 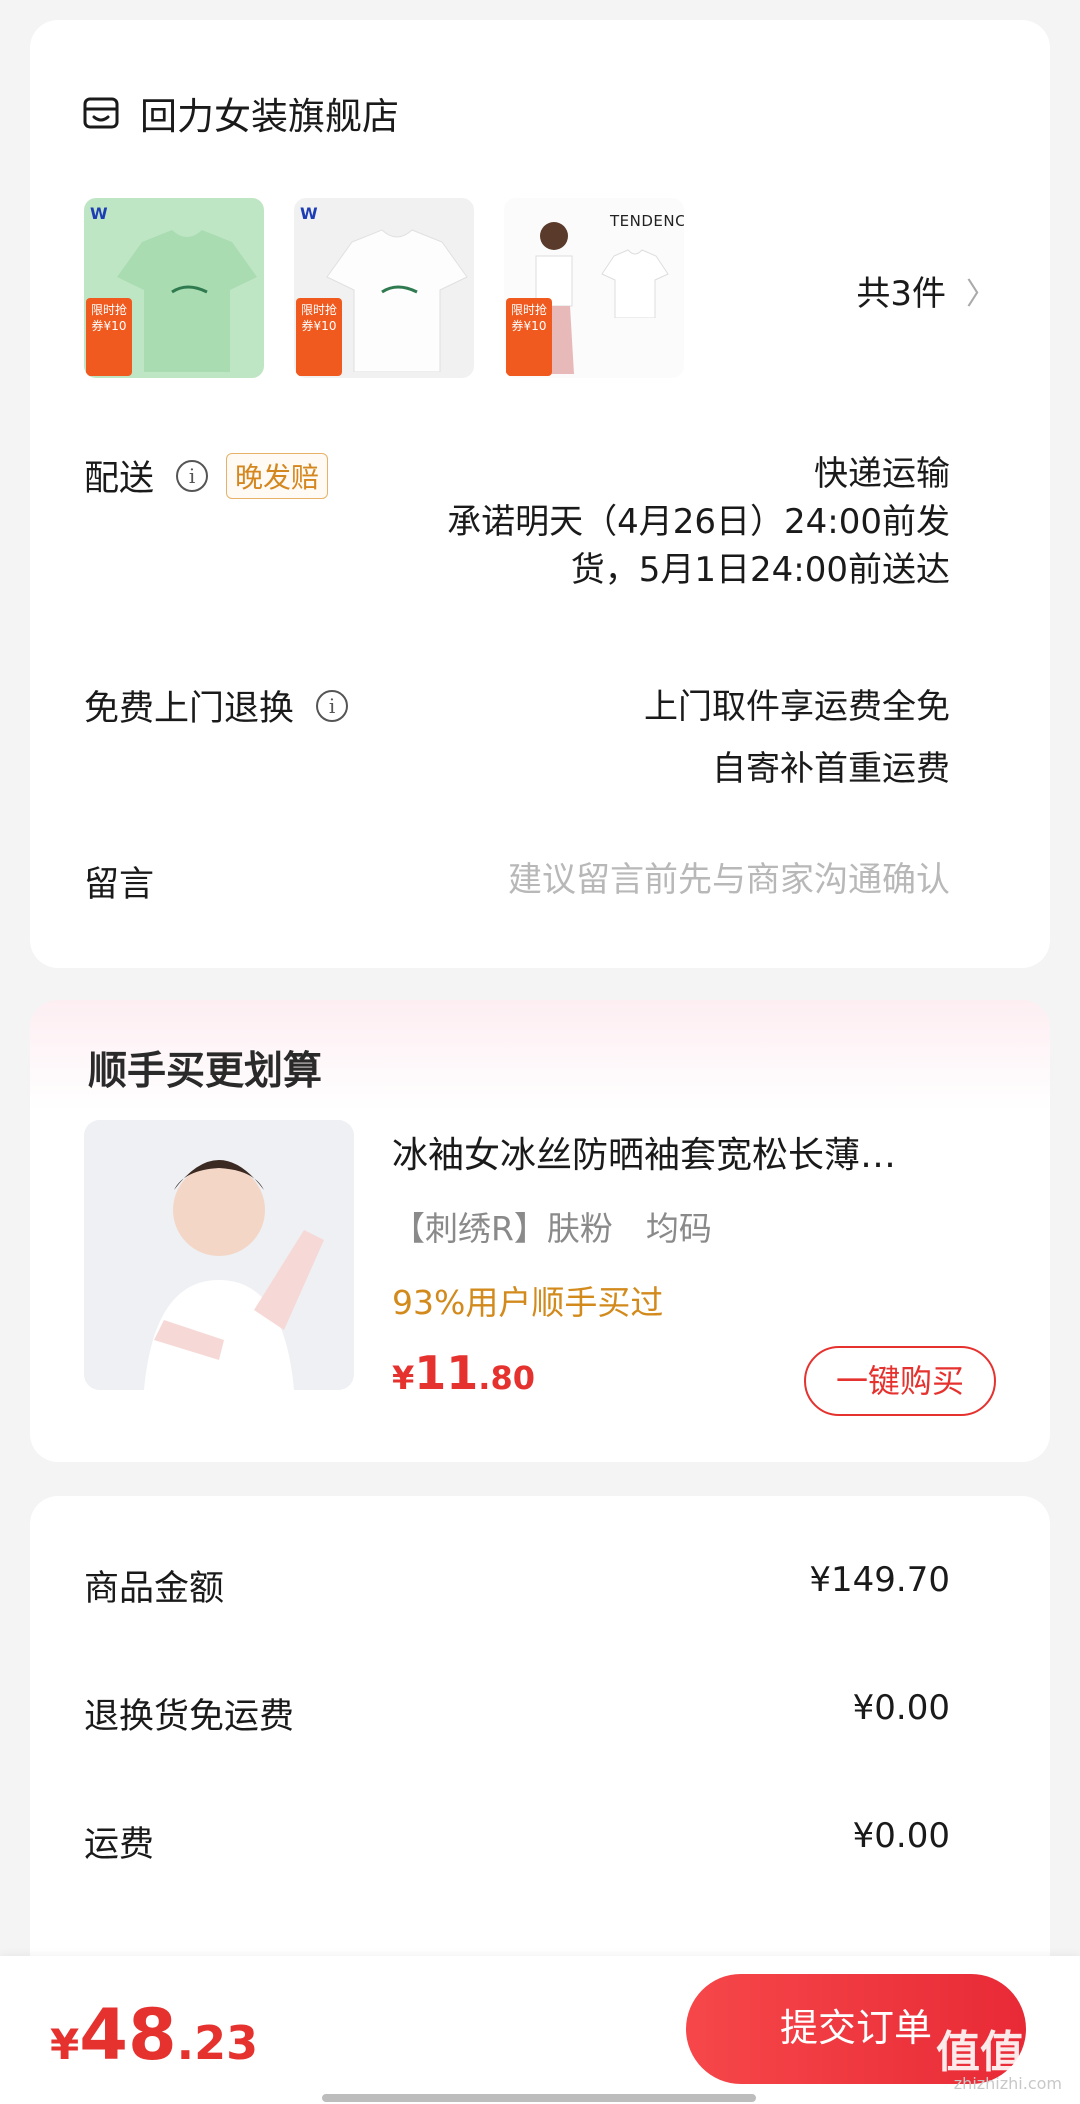 I want to click on store-header: 回力女装旗舰店, so click(x=240, y=113).